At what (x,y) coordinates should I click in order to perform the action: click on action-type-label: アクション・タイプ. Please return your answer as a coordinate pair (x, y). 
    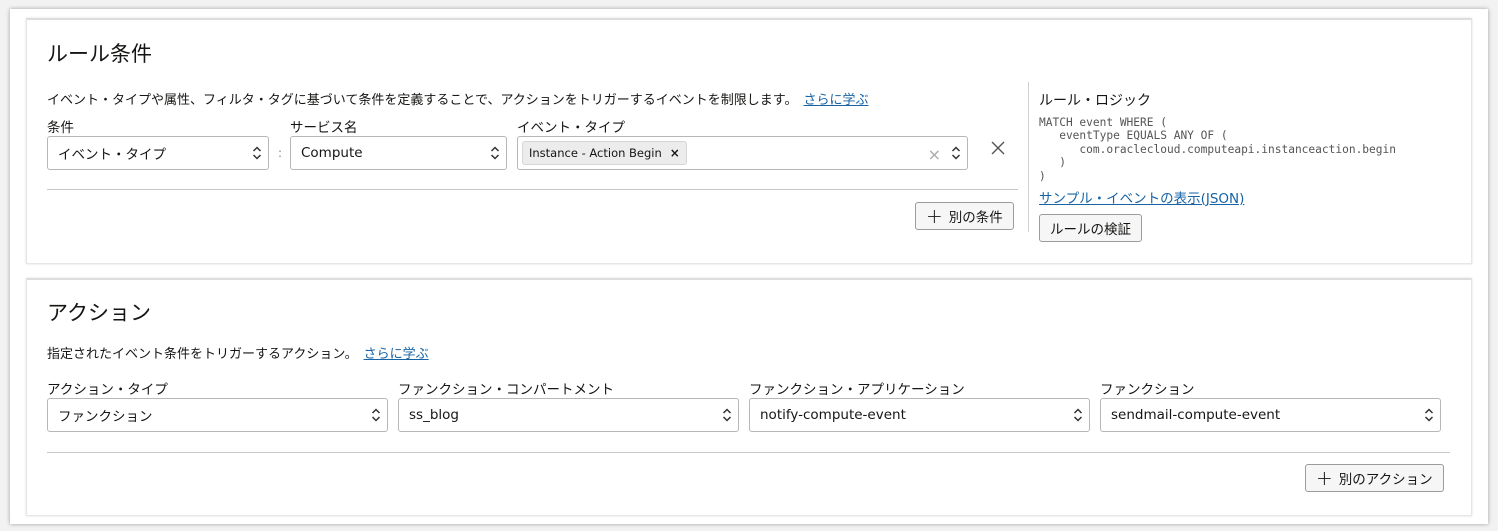
    Looking at the image, I should click on (107, 390).